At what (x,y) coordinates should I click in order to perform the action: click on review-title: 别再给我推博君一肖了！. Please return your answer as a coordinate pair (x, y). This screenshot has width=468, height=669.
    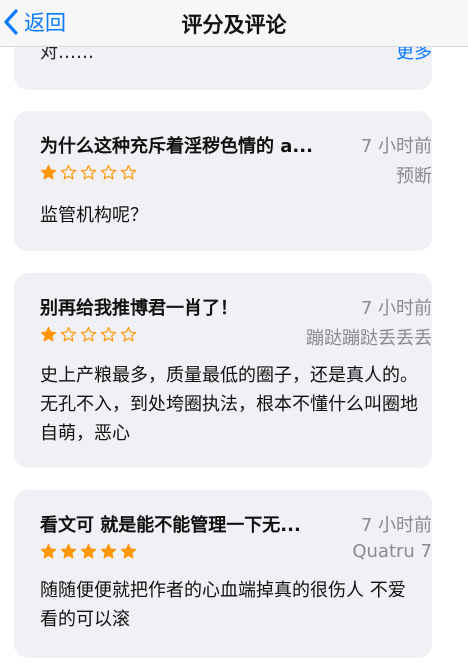
    Looking at the image, I should click on (139, 308).